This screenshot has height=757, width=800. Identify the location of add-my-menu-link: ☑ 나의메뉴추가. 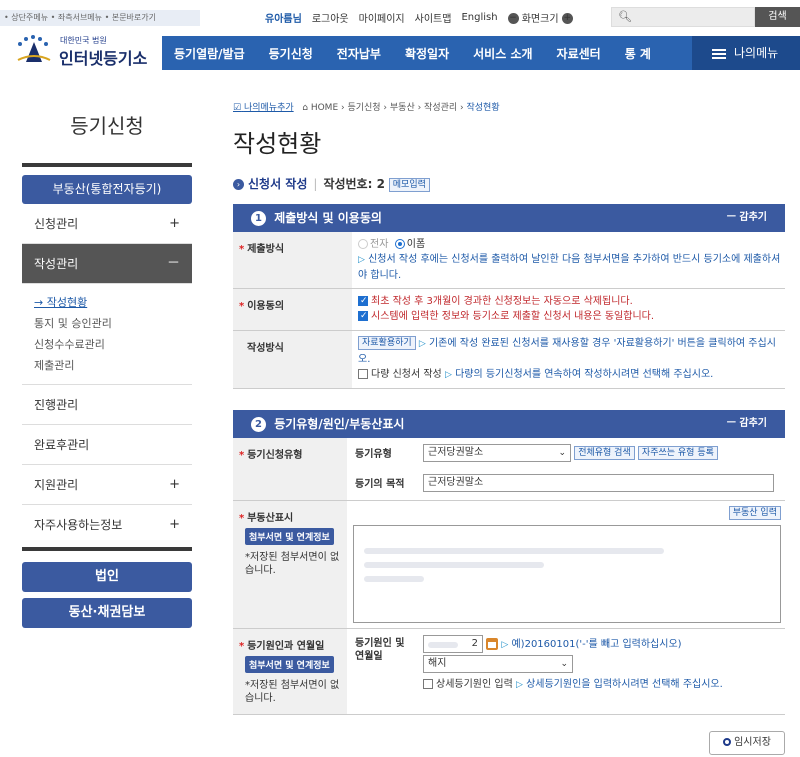
(263, 108).